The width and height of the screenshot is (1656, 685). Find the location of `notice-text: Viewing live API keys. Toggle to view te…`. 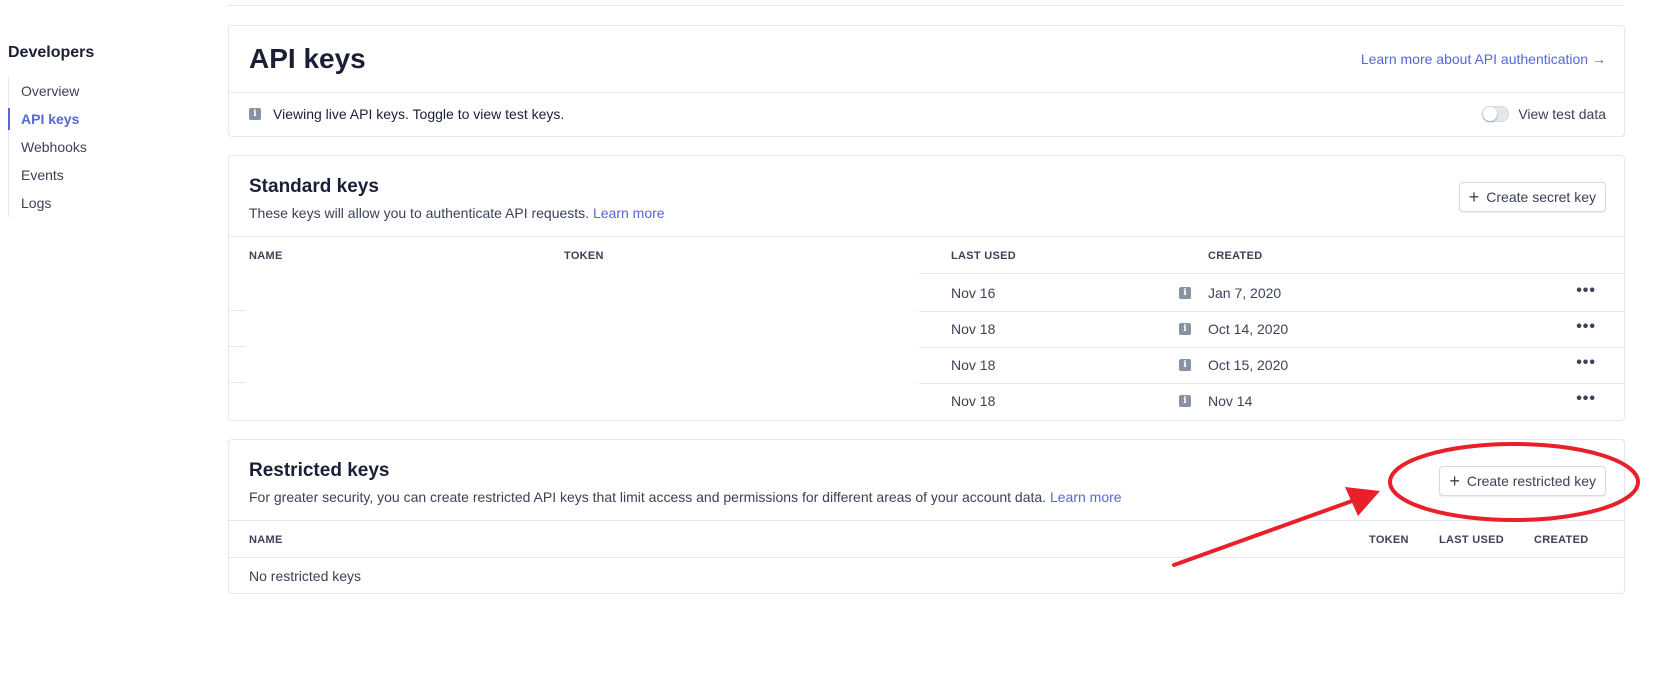

notice-text: Viewing live API keys. Toggle to view te… is located at coordinates (419, 114).